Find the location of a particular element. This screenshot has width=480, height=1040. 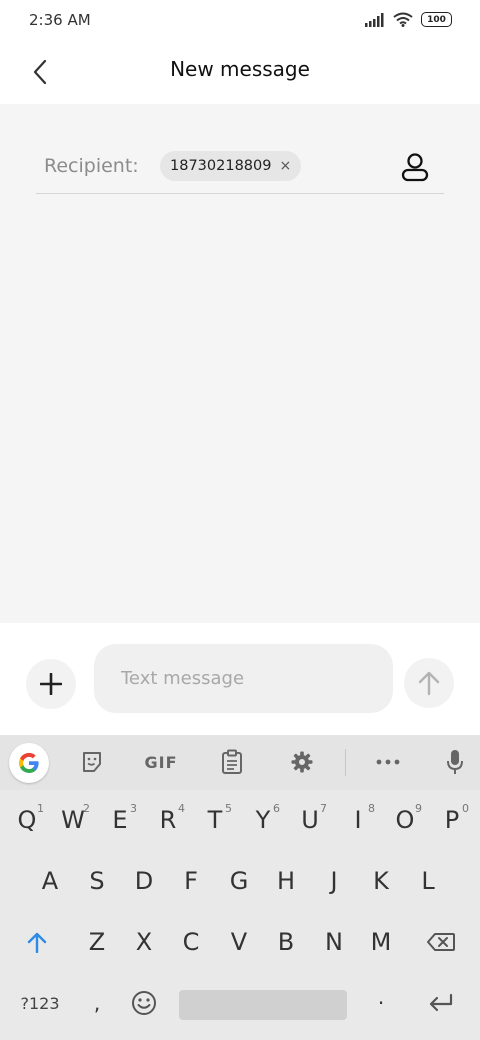

key-d: D is located at coordinates (144, 881).